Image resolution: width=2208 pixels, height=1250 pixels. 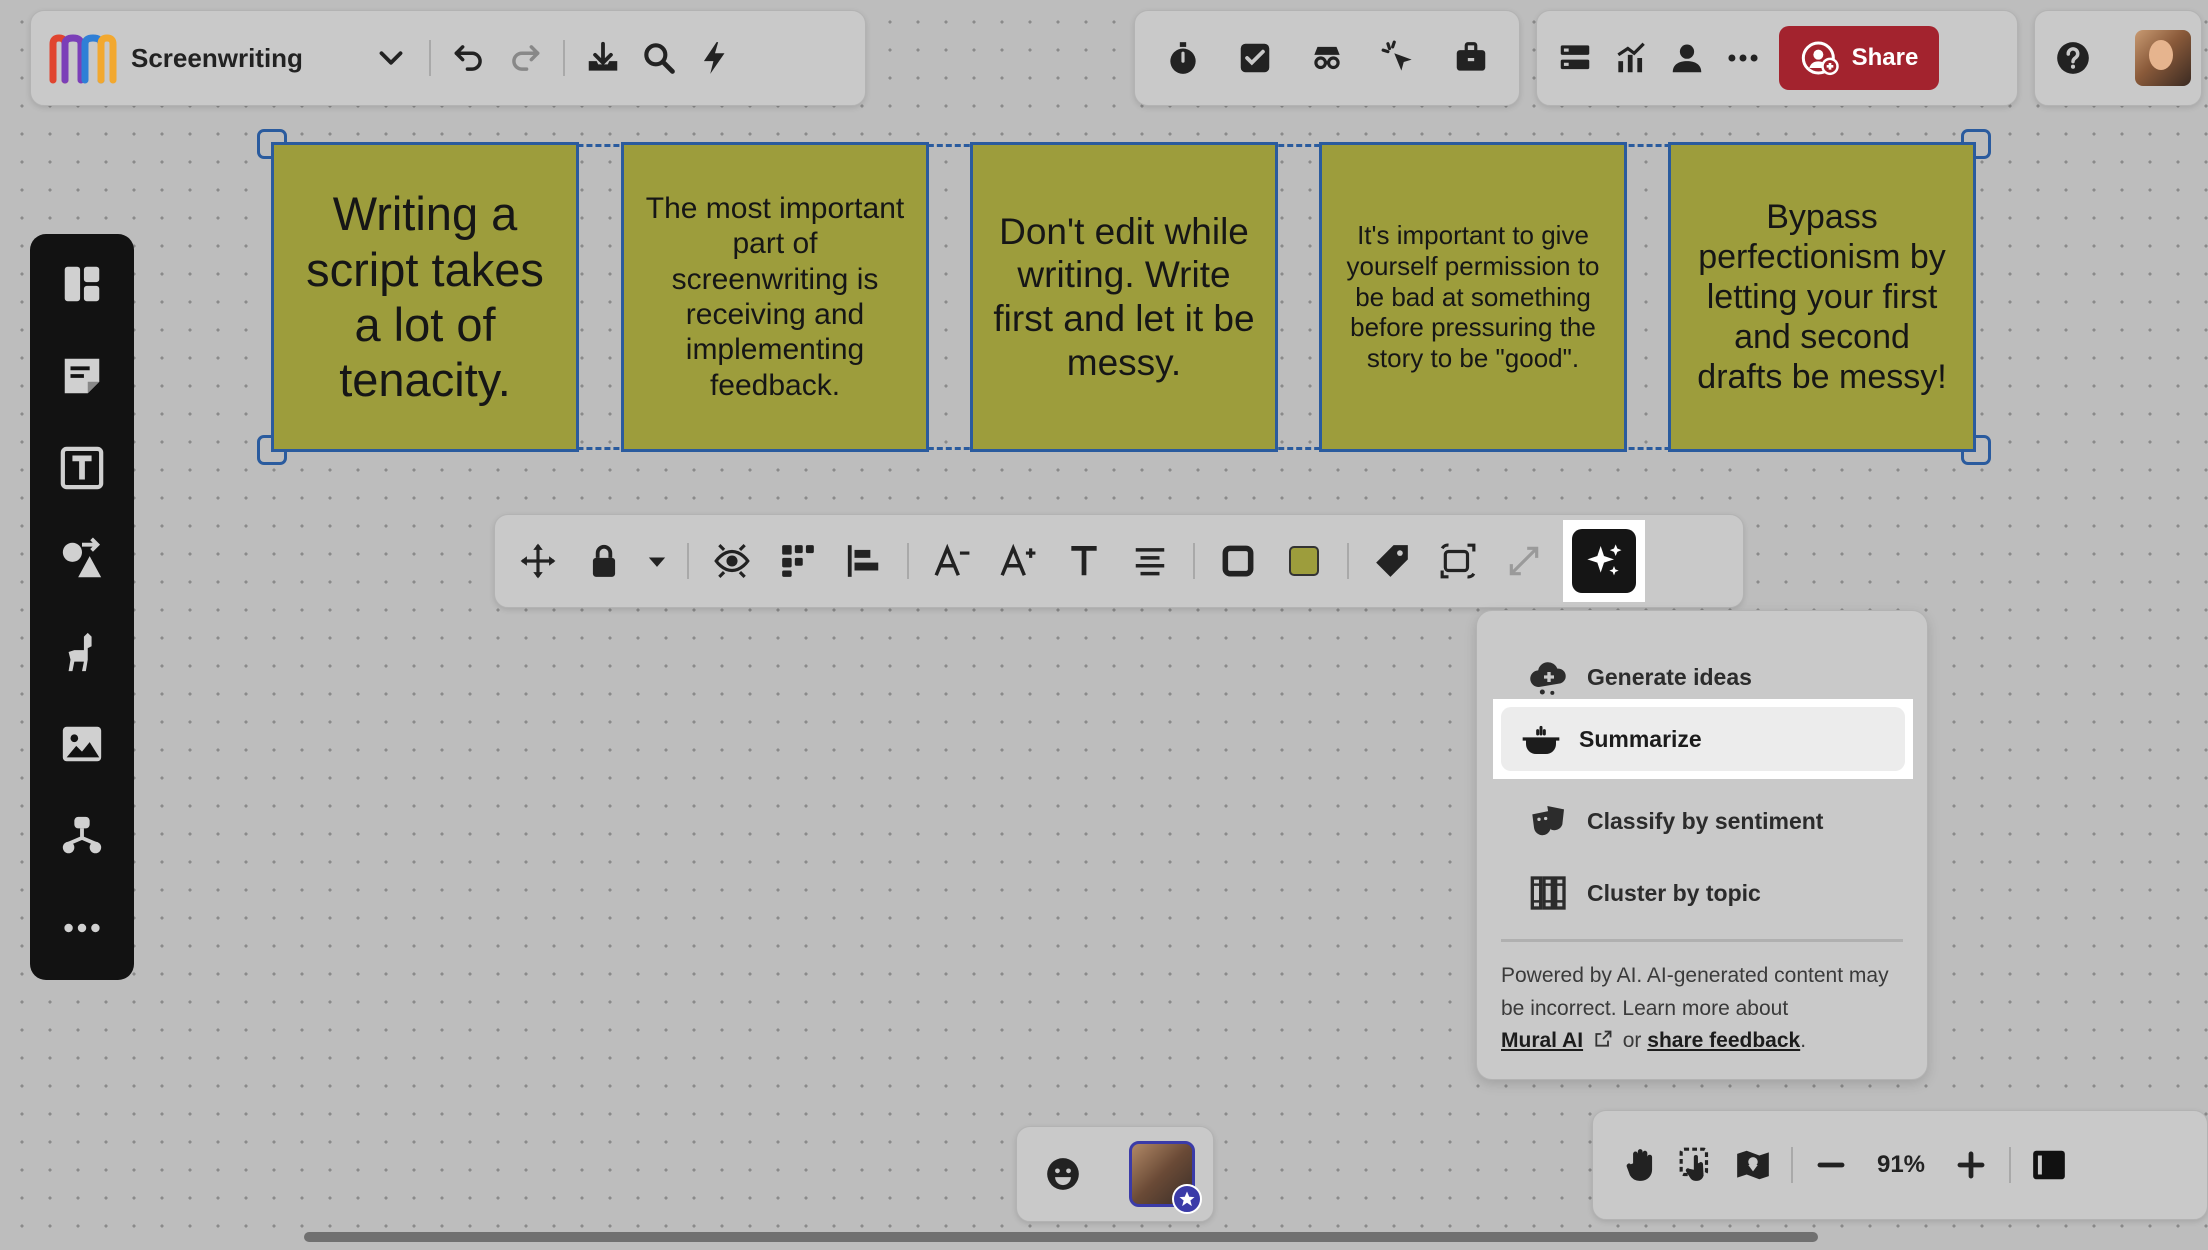 What do you see at coordinates (1063, 1174) in the screenshot?
I see `emoji-reaction-icon` at bounding box center [1063, 1174].